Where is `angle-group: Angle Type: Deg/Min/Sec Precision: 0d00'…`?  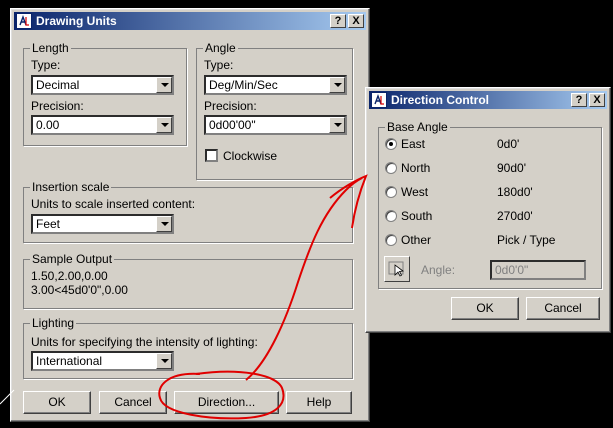 angle-group: Angle Type: Deg/Min/Sec Precision: 0d00'… is located at coordinates (274, 110).